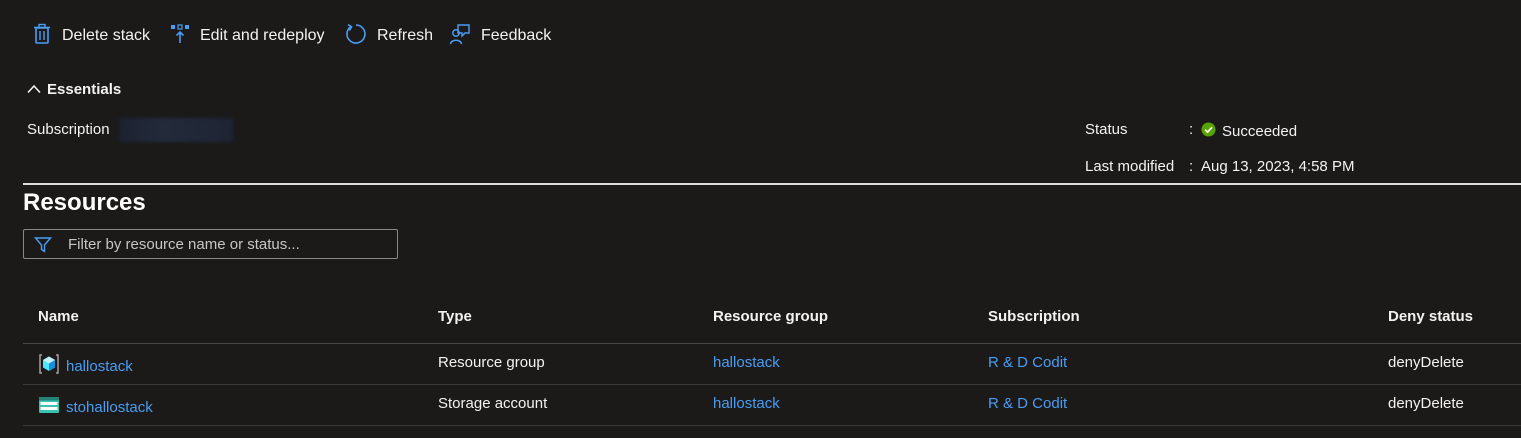 Image resolution: width=1521 pixels, height=438 pixels. I want to click on refresh-label: Refresh, so click(405, 35).